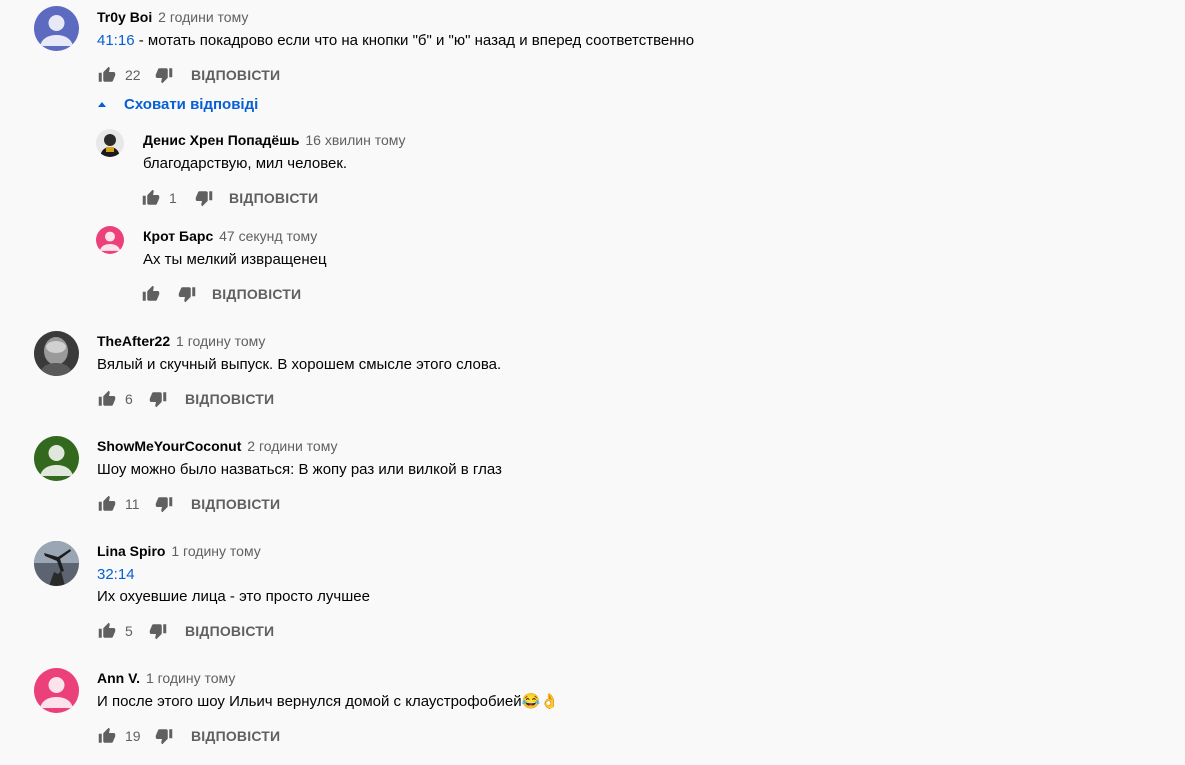  What do you see at coordinates (355, 140) in the screenshot?
I see `comment-time: 16 хвилин тому` at bounding box center [355, 140].